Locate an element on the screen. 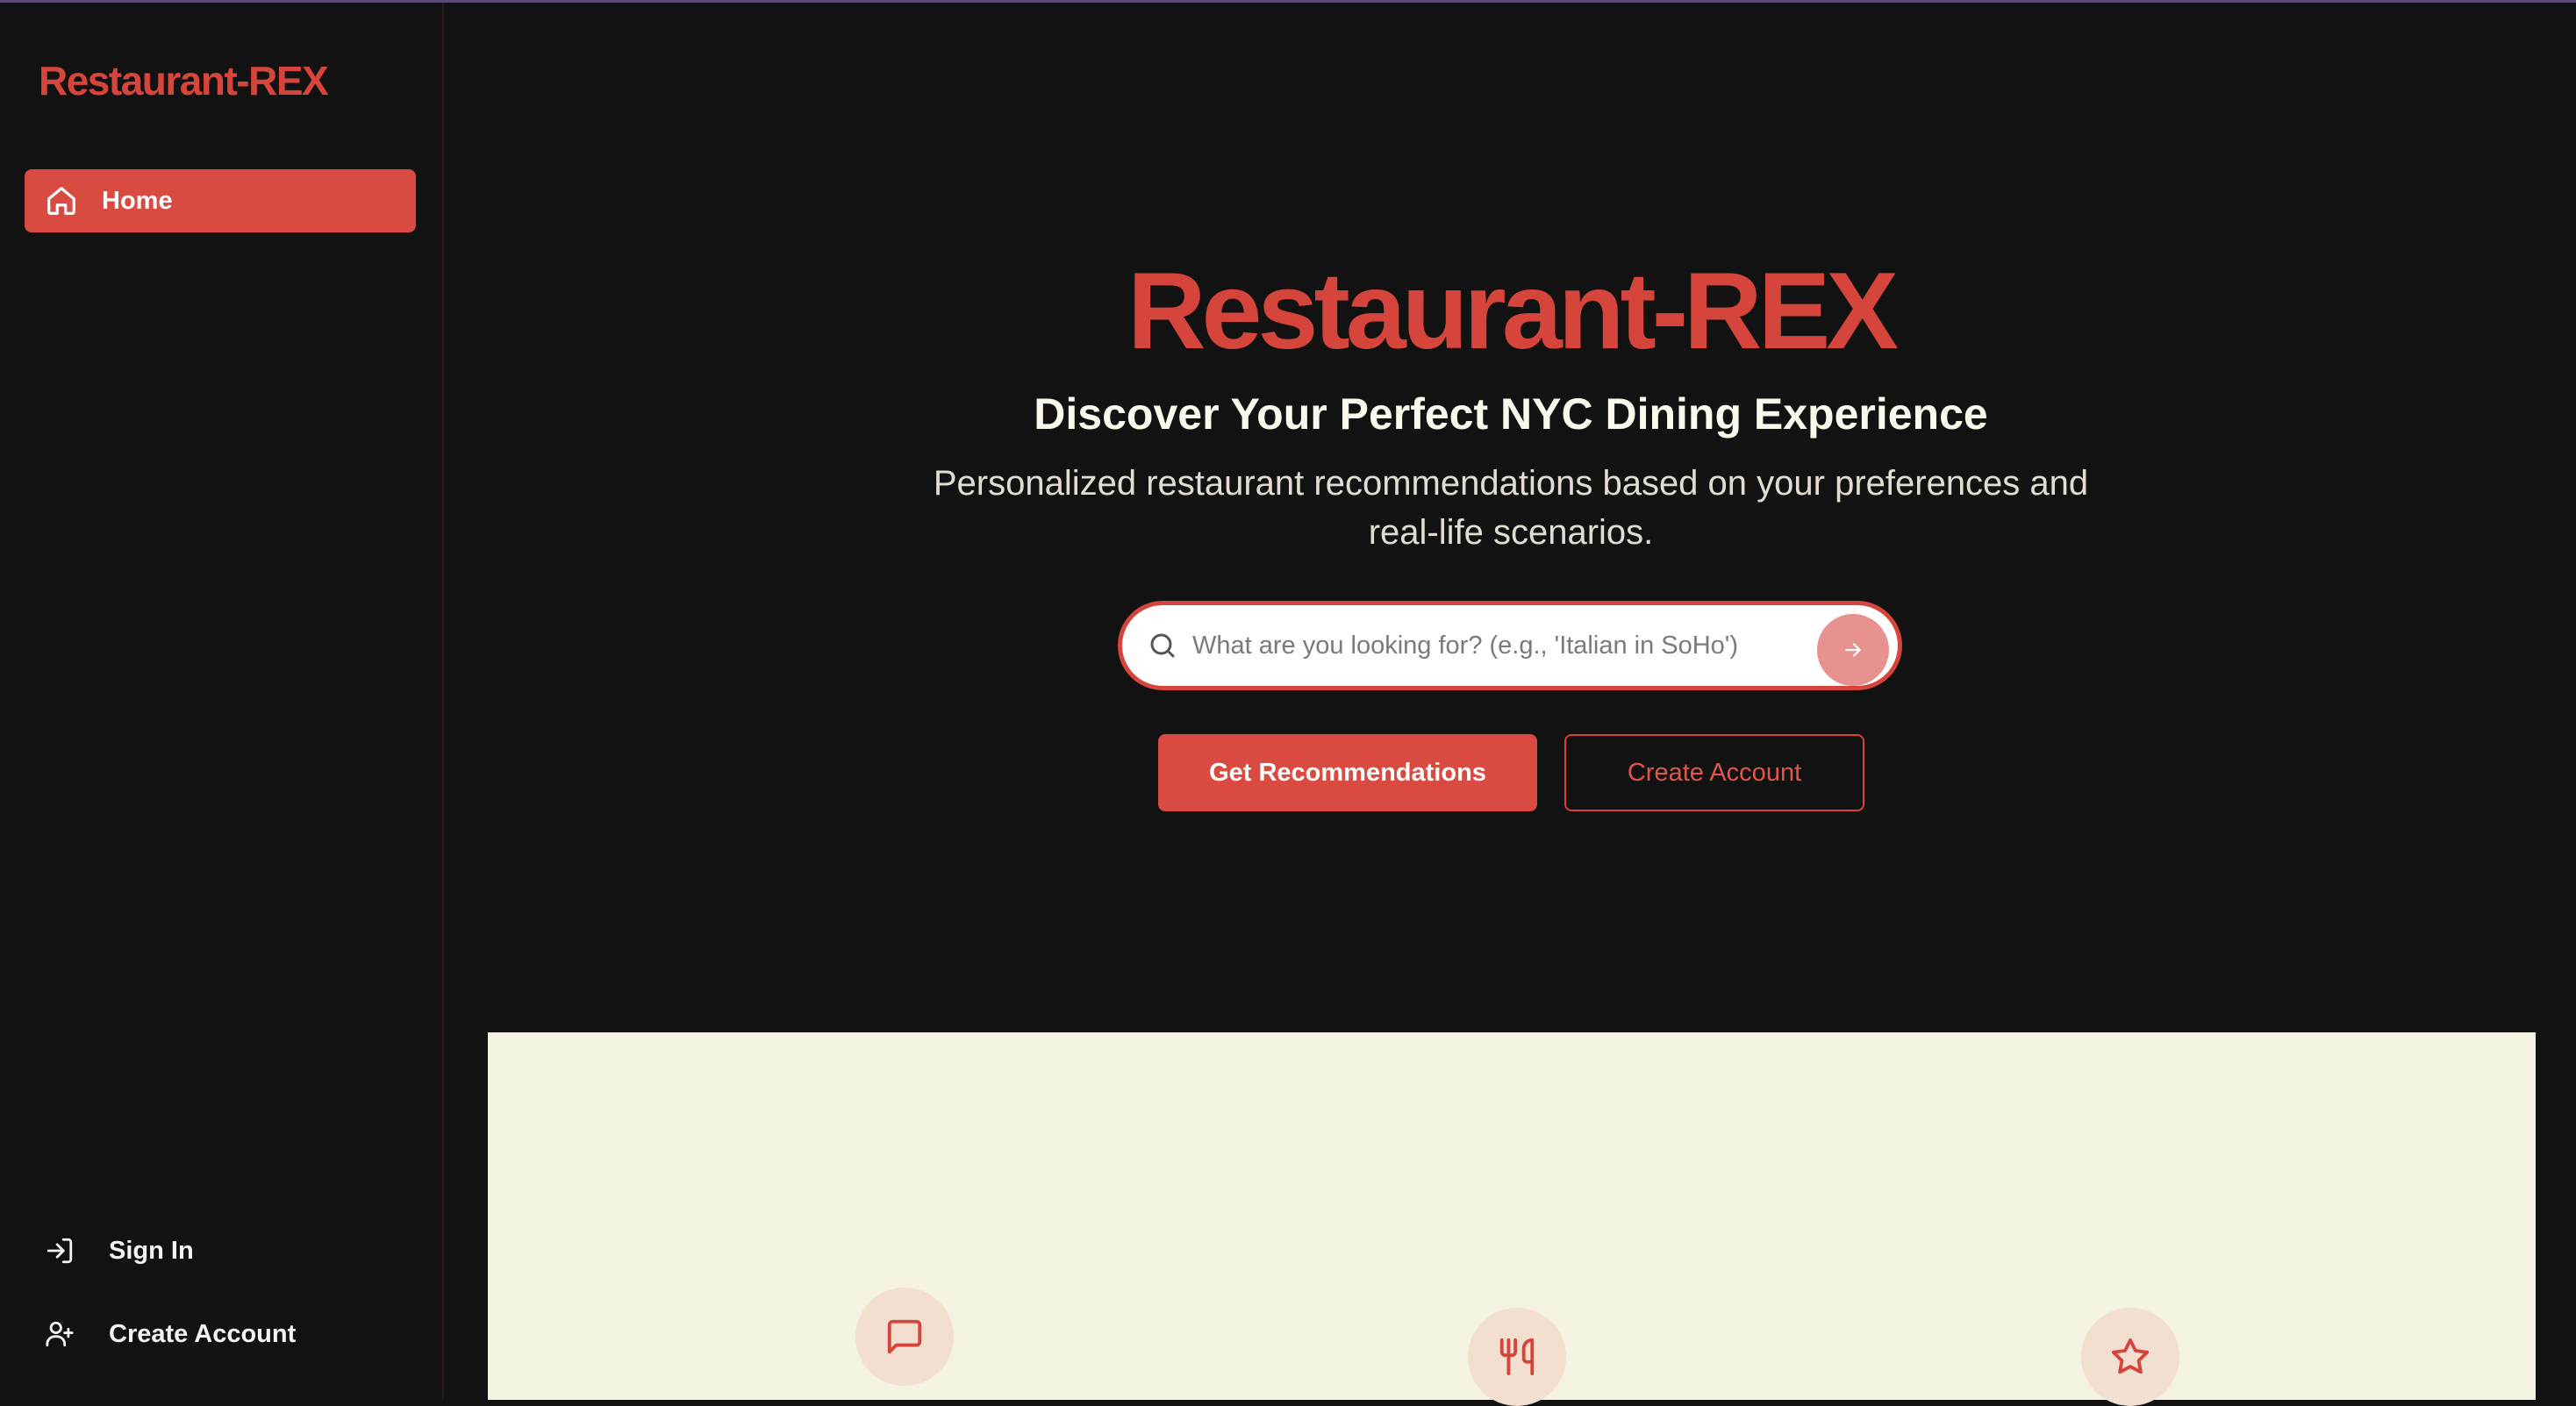  feature-icon-chat is located at coordinates (904, 1337).